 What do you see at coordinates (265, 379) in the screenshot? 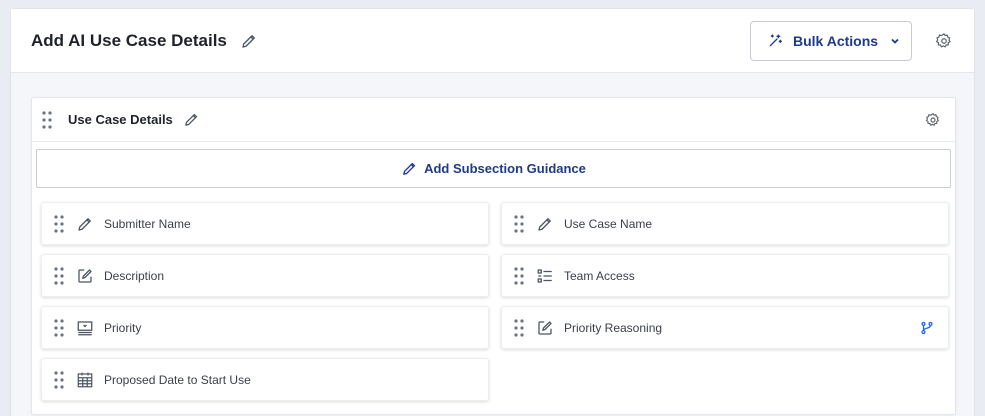
I see `field-proposed-date: Proposed Date to Start Use` at bounding box center [265, 379].